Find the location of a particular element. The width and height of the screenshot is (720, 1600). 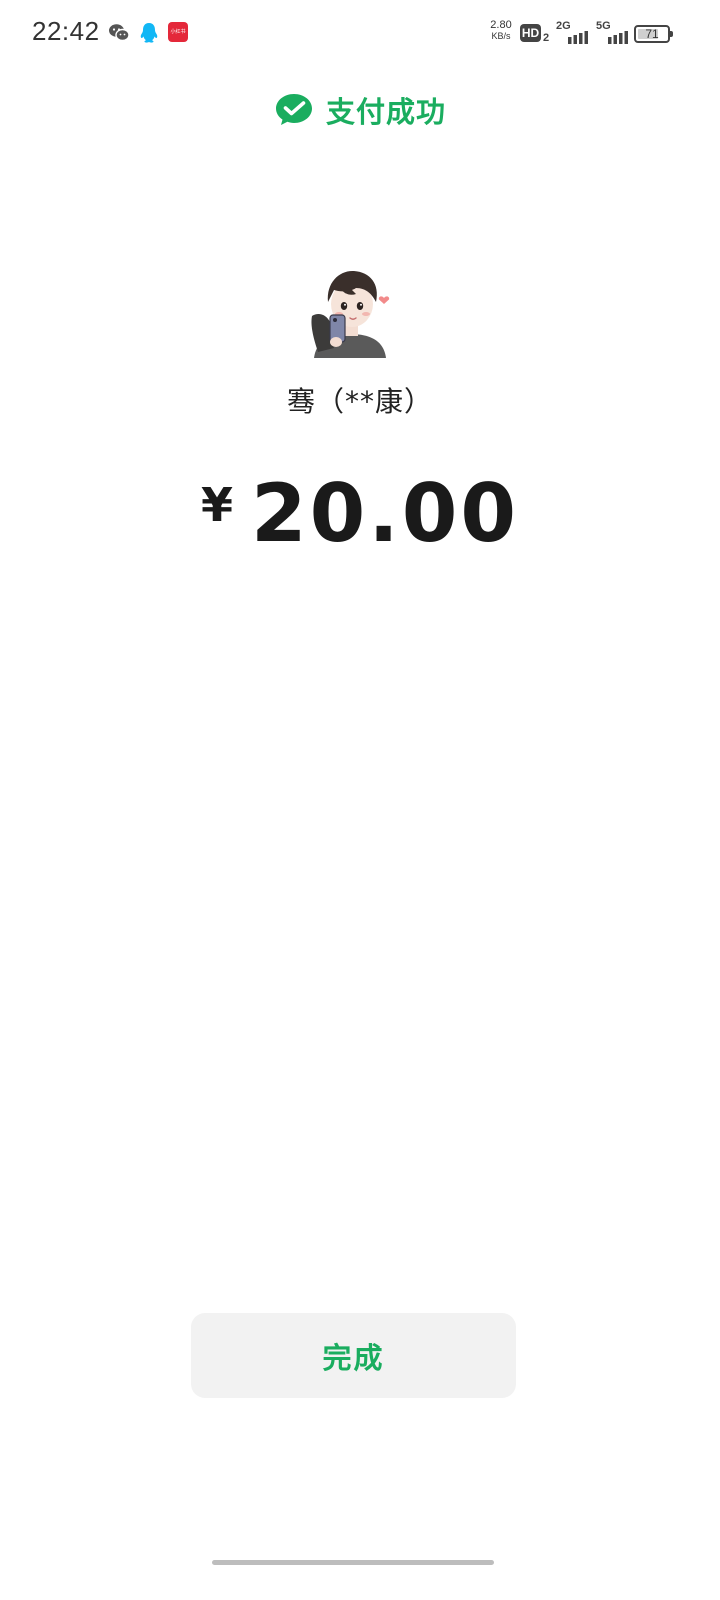

done-button: 完成 is located at coordinates (353, 1355).